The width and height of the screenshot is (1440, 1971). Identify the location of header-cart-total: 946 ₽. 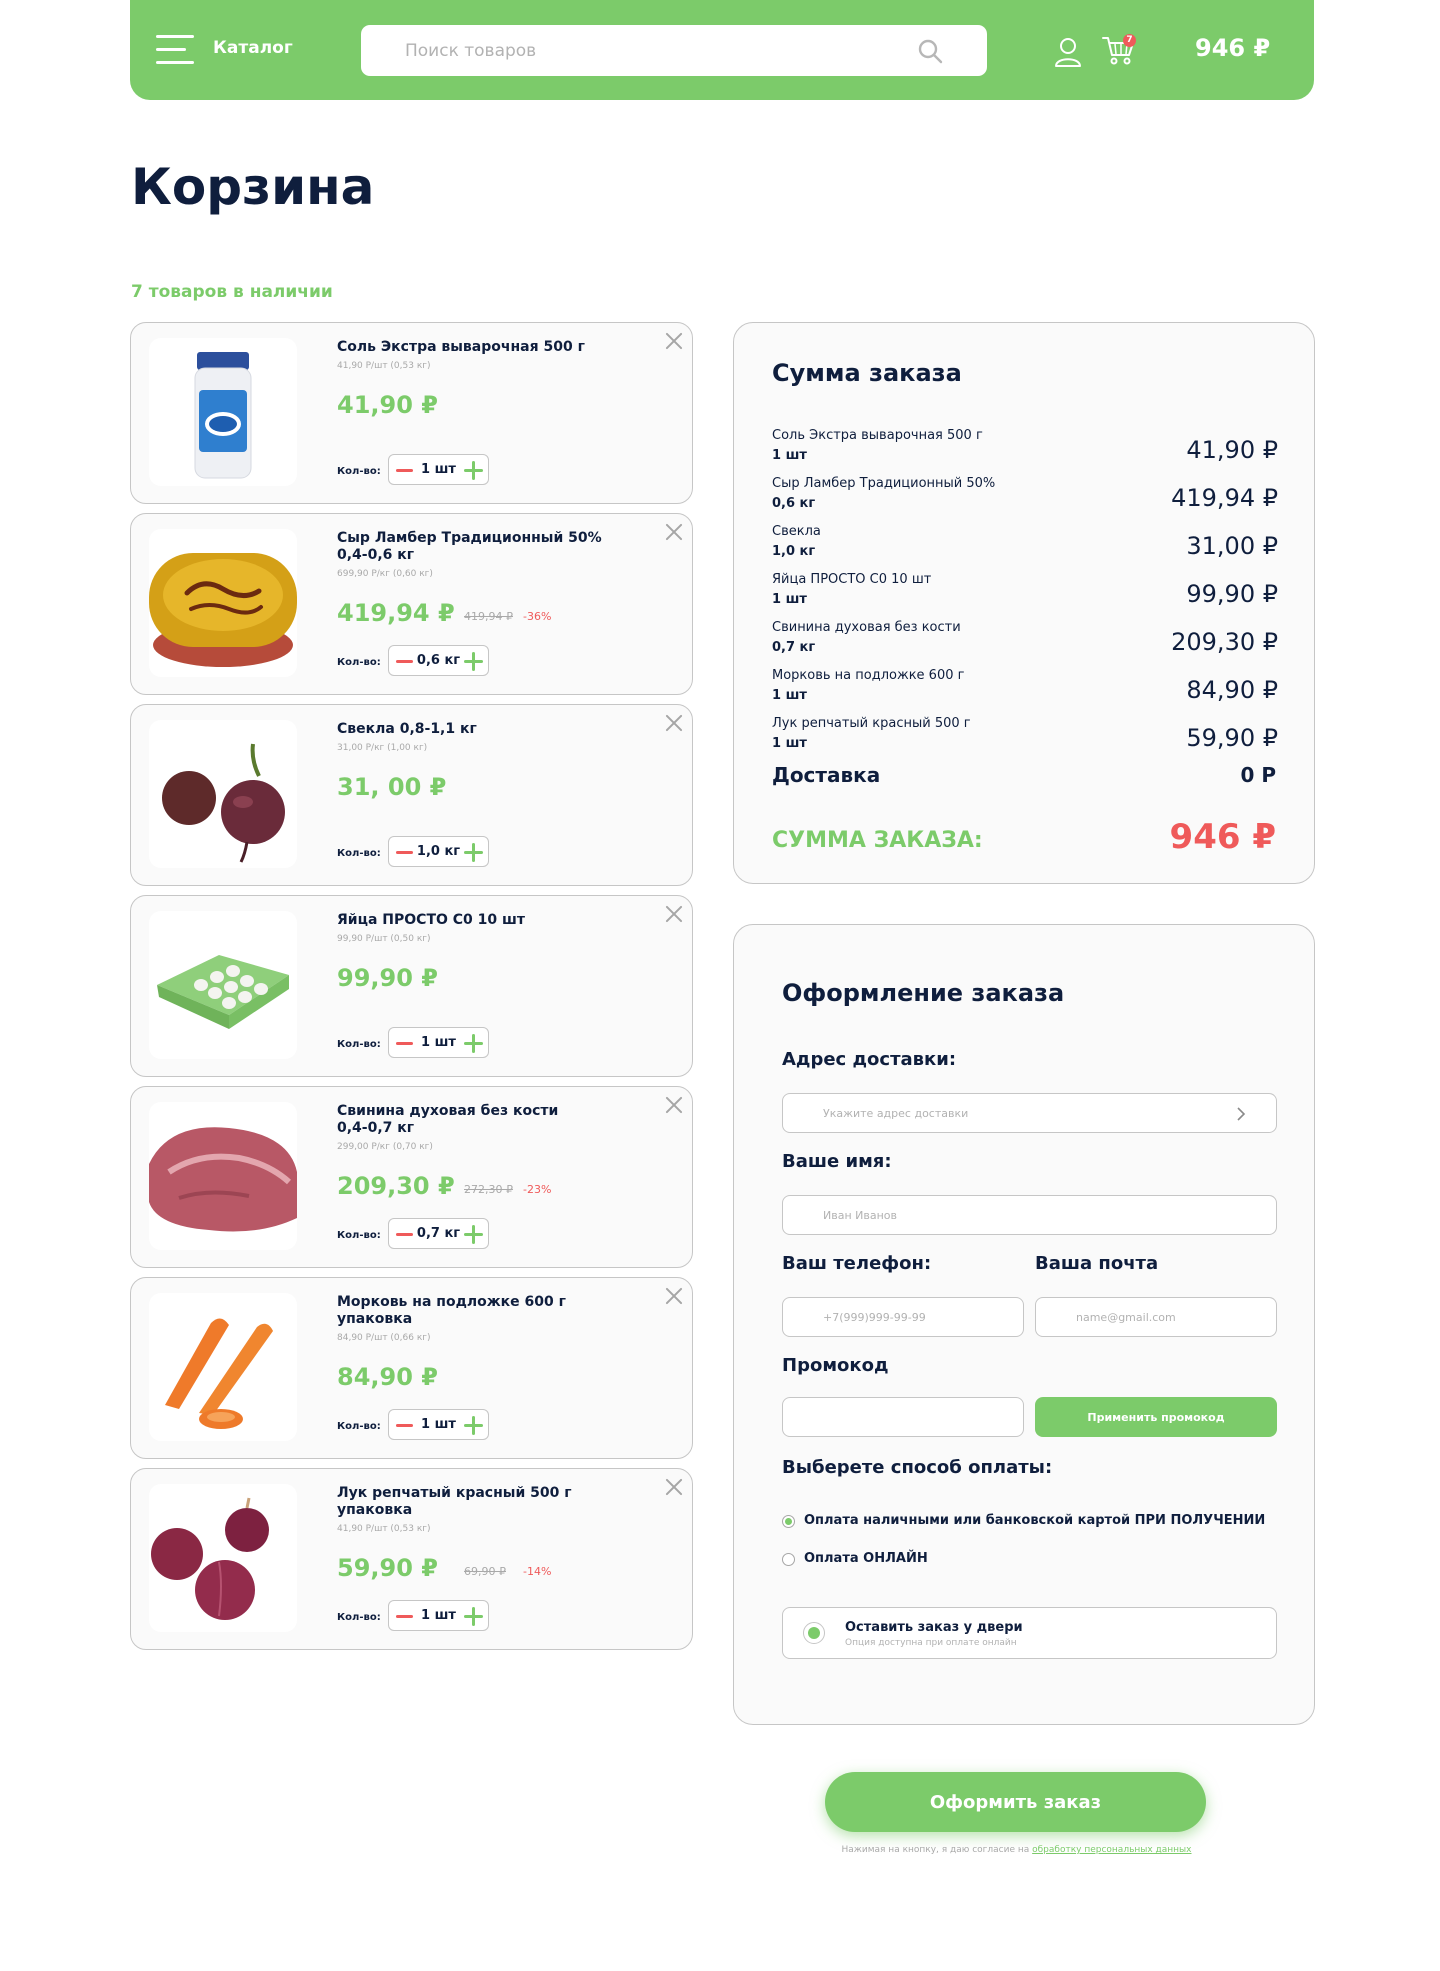
(1232, 48).